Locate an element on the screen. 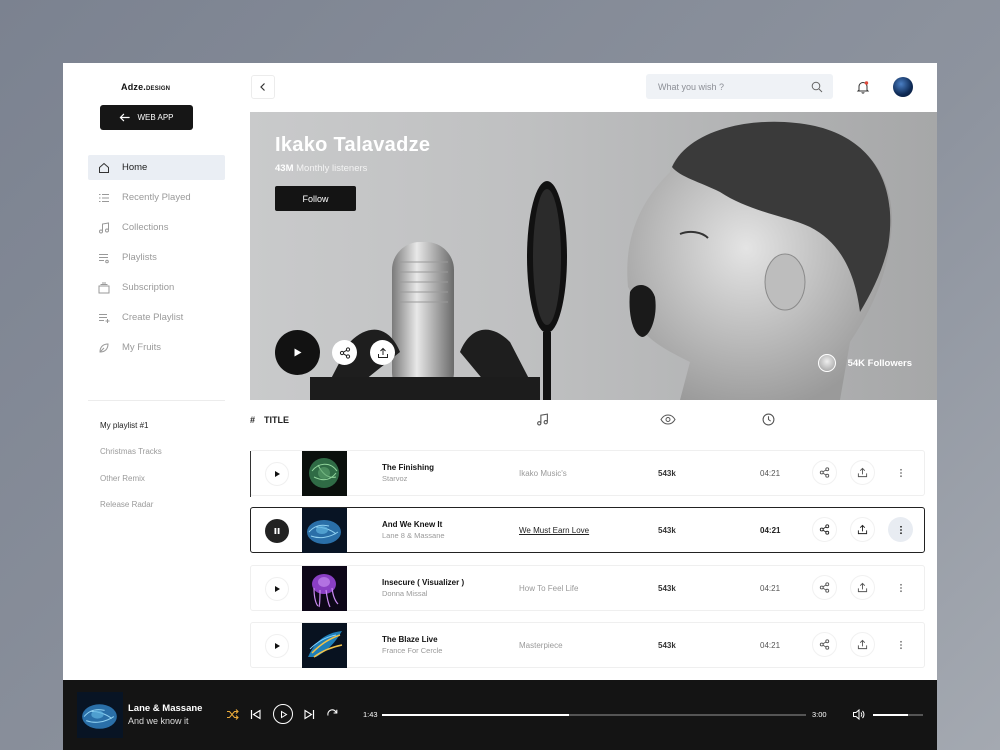 The image size is (1000, 750). nav-item-recently-played: Recently Played is located at coordinates (156, 197).